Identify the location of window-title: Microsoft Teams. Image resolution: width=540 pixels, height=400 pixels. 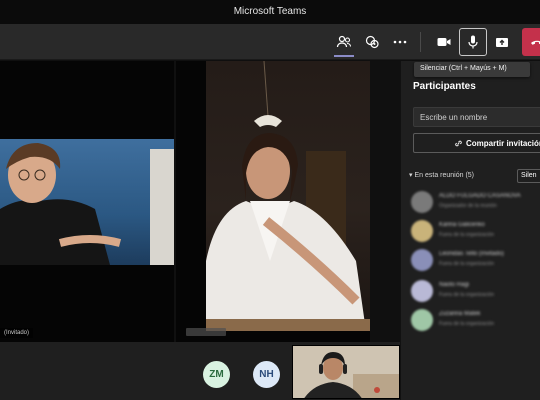
(270, 11).